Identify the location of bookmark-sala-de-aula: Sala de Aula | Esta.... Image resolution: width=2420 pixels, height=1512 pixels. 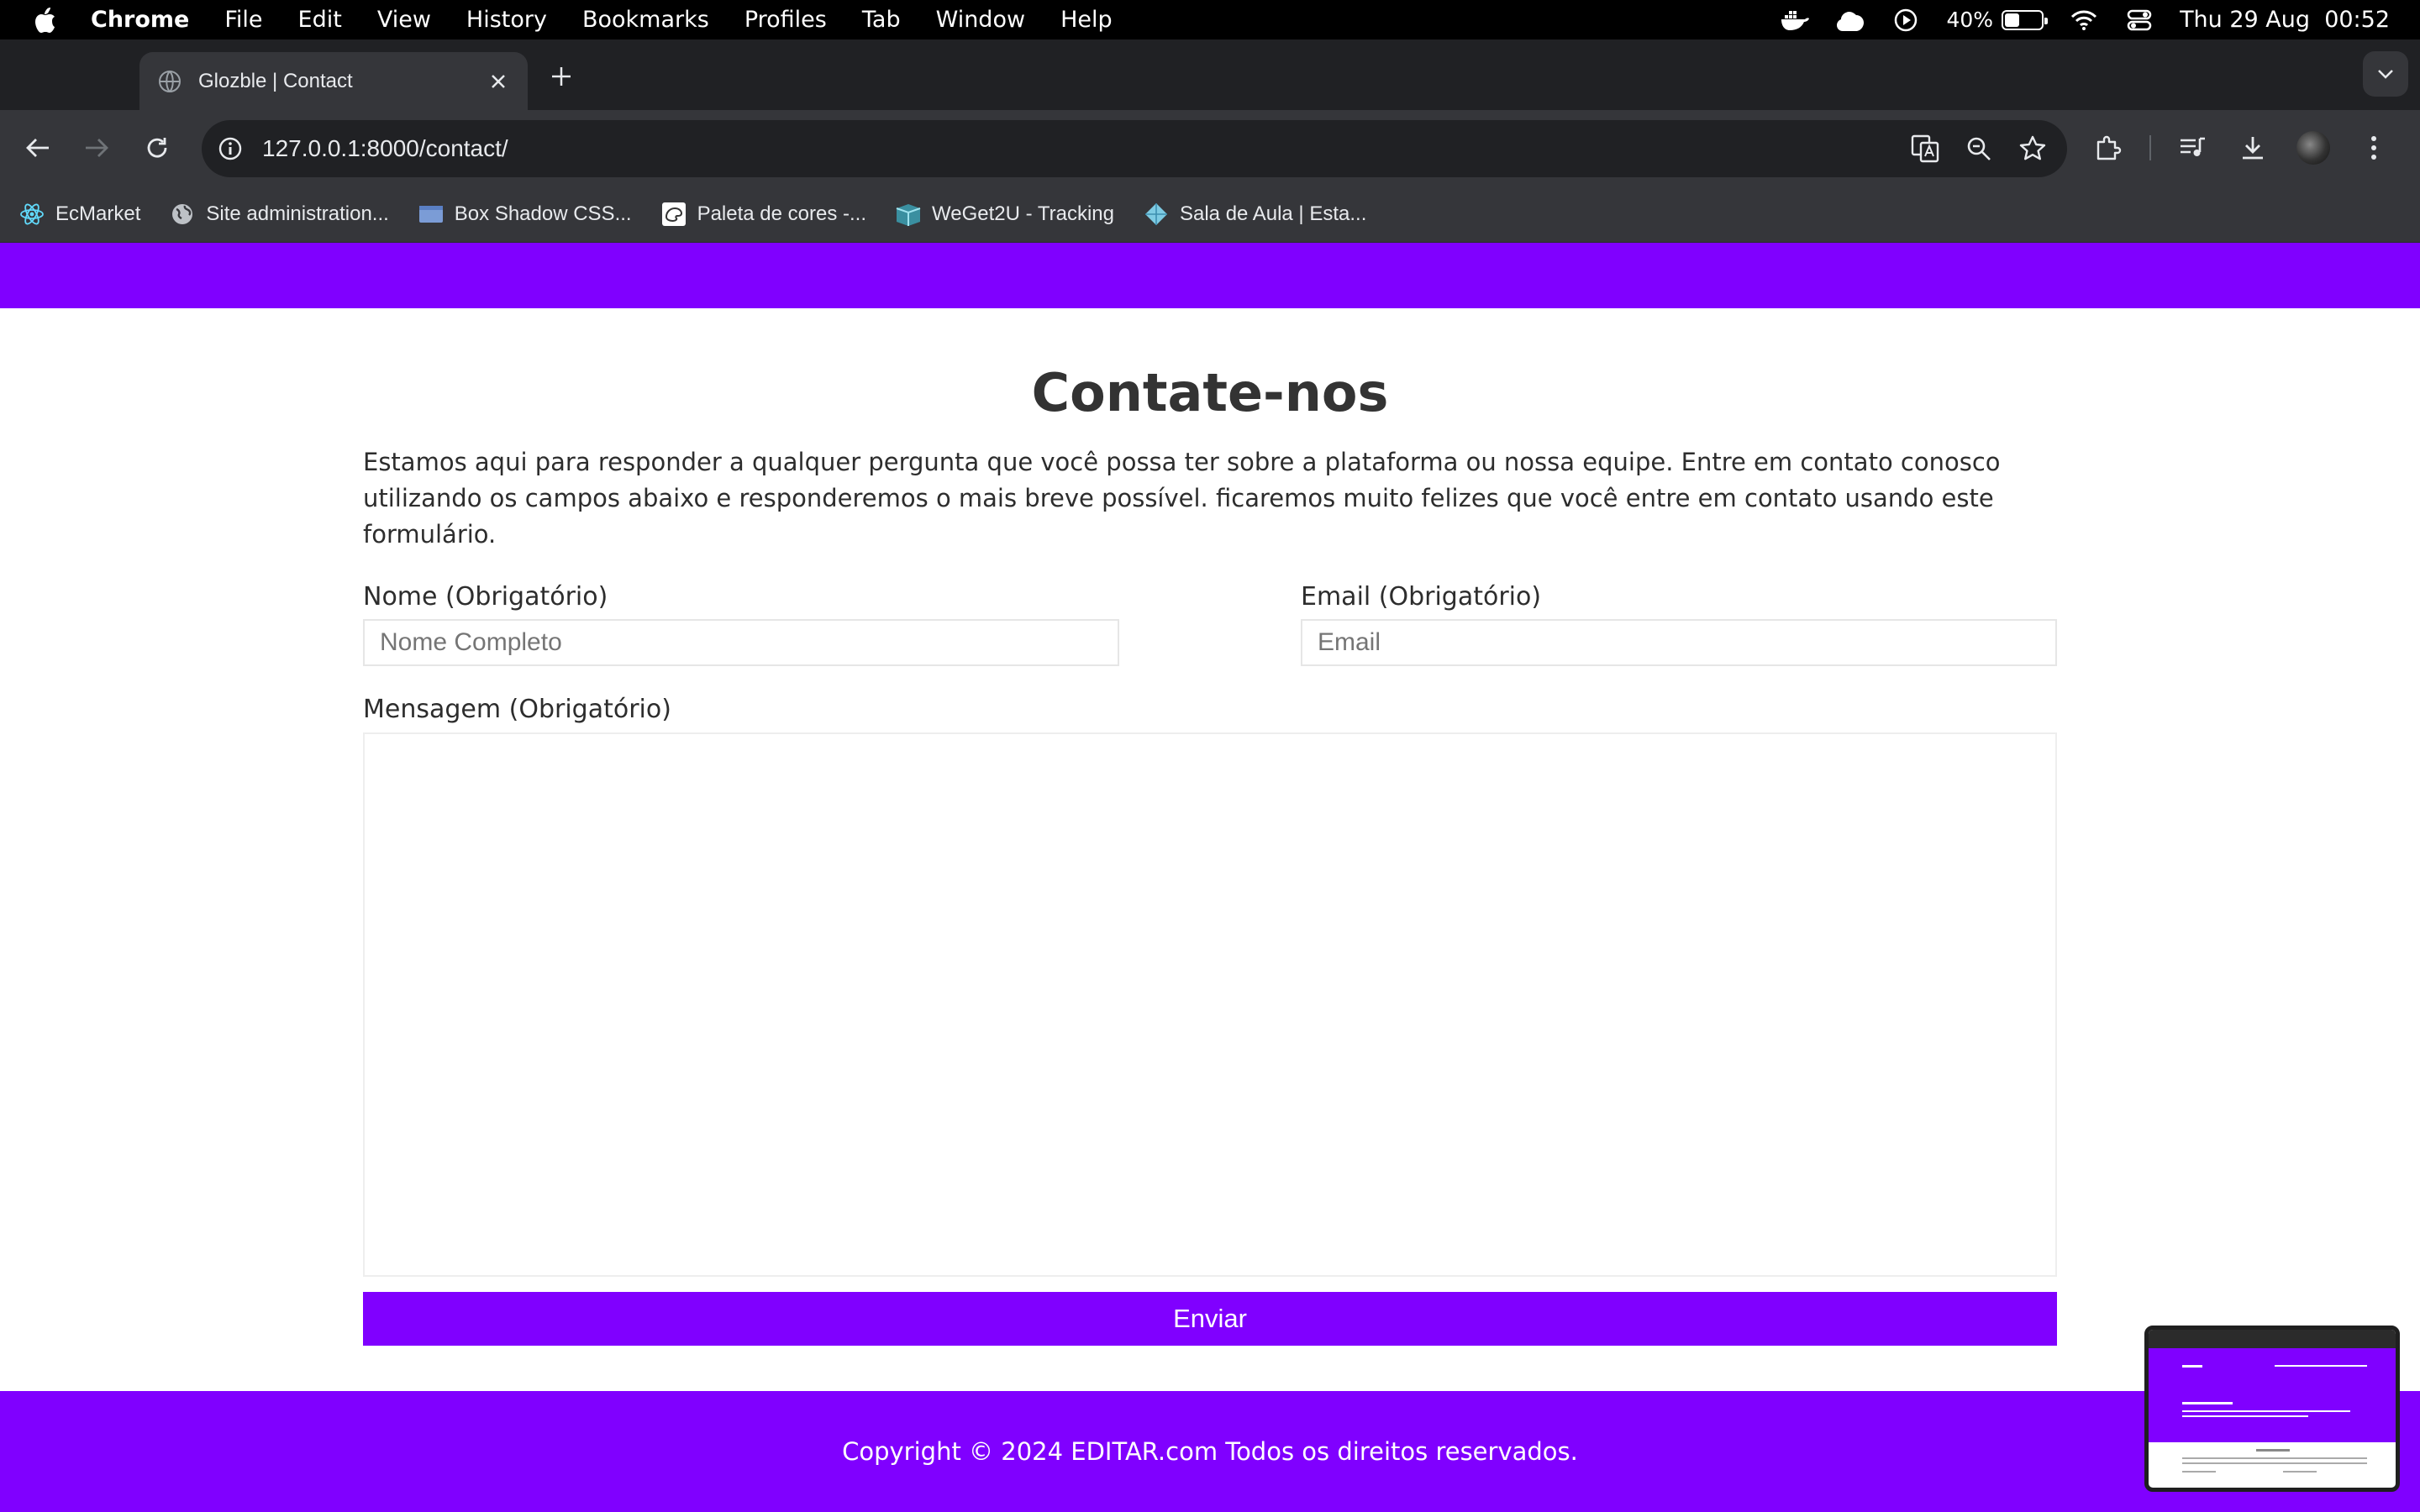
(1255, 214).